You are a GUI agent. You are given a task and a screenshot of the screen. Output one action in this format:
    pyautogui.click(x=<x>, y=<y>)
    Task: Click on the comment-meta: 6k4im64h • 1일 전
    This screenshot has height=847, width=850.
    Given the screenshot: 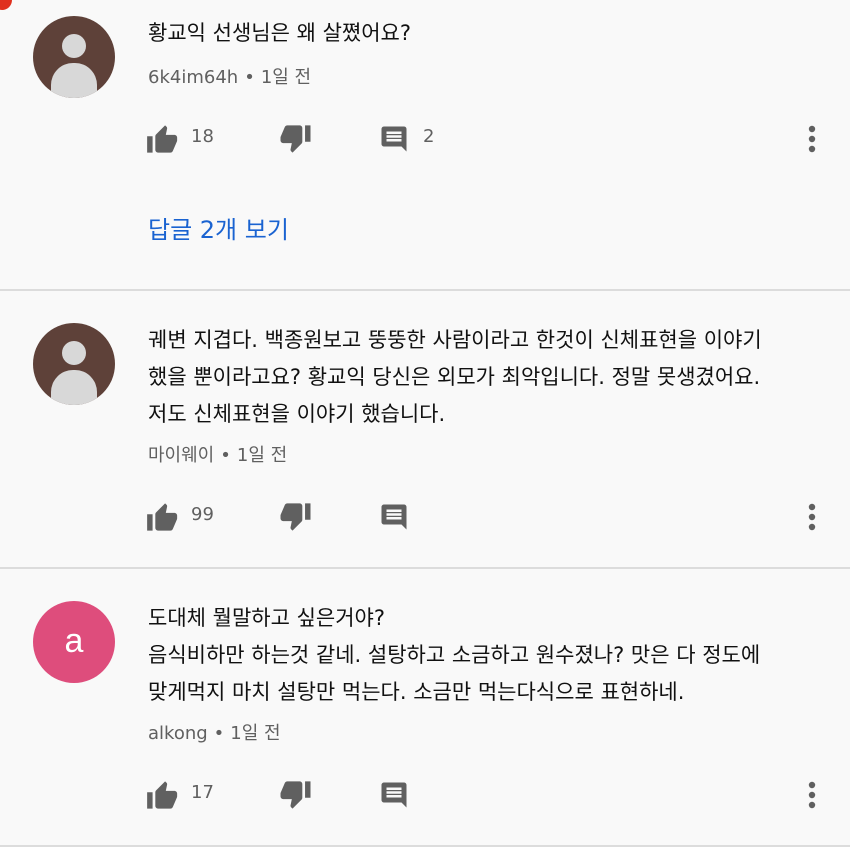 What is the action you would take?
    pyautogui.click(x=229, y=76)
    